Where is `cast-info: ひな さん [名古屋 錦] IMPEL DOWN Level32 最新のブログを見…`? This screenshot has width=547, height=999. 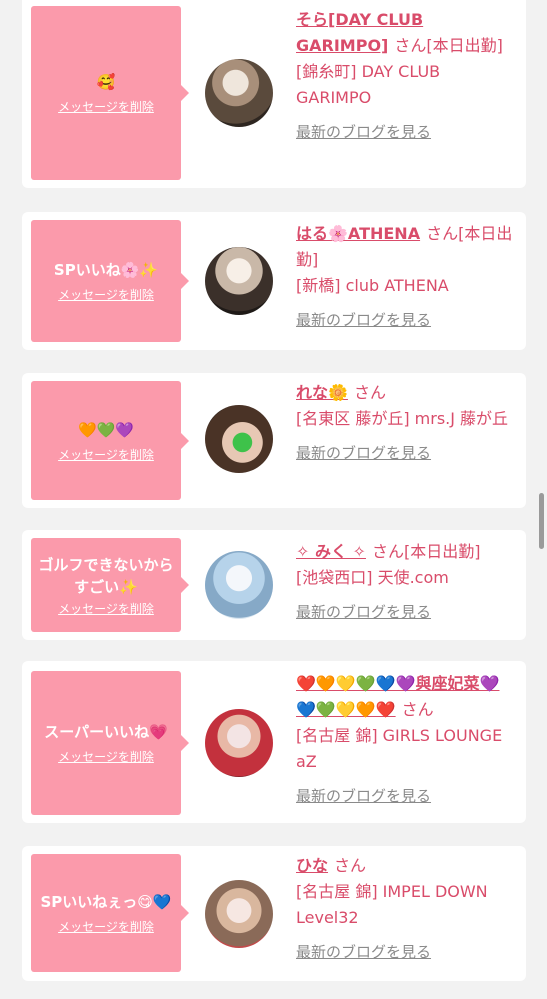 cast-info: ひな さん [名古屋 錦] IMPEL DOWN Level32 最新のブログを見… is located at coordinates (407, 909).